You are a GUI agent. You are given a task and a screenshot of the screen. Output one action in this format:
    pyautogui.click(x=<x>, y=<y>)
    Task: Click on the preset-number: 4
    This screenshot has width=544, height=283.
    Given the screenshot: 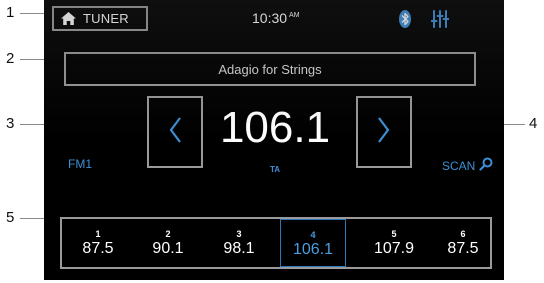 What is the action you would take?
    pyautogui.click(x=313, y=235)
    